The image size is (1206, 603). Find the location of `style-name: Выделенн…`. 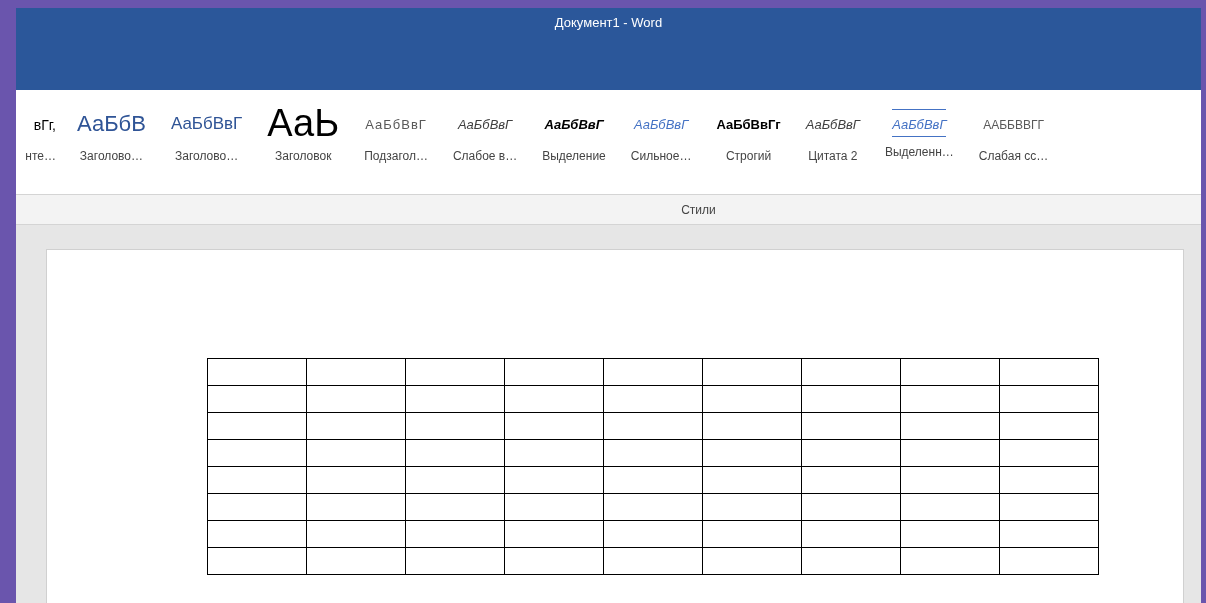

style-name: Выделенн… is located at coordinates (919, 152).